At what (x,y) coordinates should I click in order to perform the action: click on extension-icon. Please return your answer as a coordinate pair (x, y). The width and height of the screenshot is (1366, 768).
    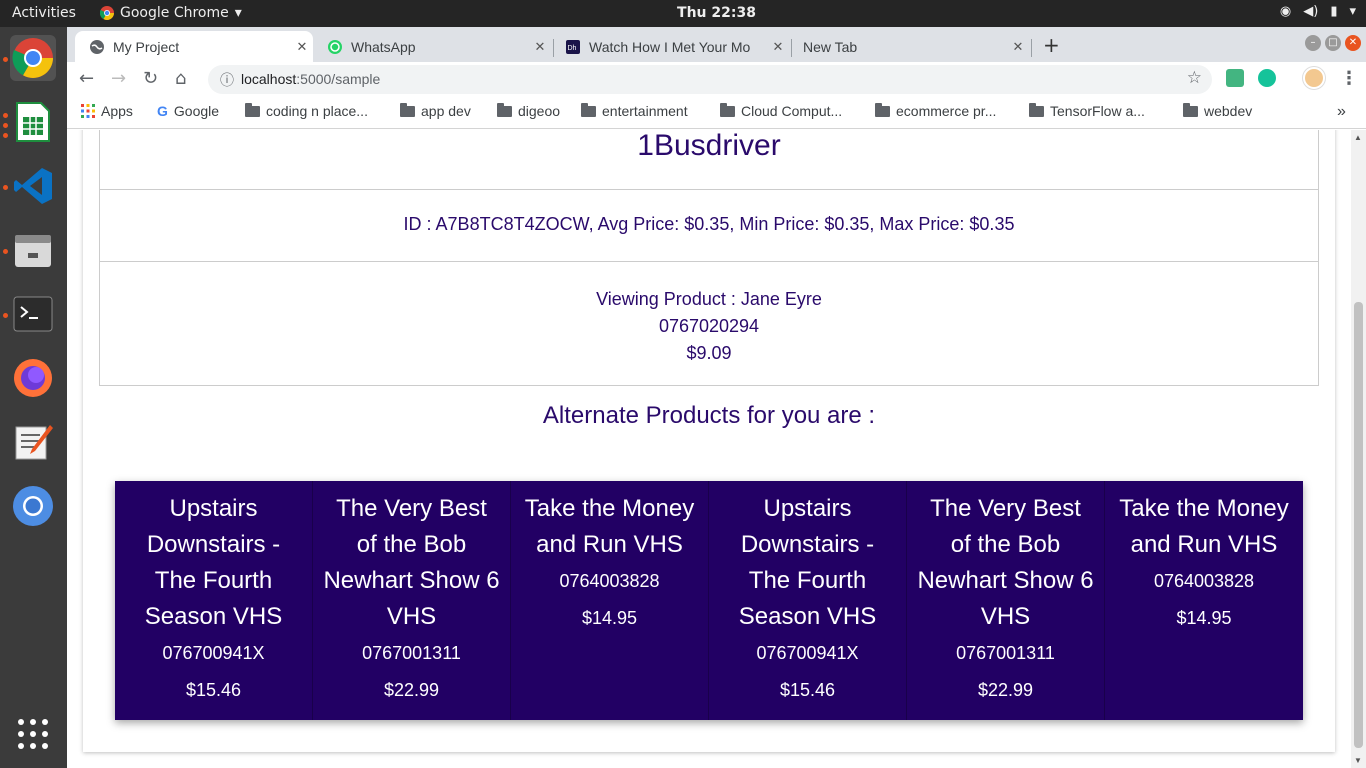
    Looking at the image, I should click on (1235, 78).